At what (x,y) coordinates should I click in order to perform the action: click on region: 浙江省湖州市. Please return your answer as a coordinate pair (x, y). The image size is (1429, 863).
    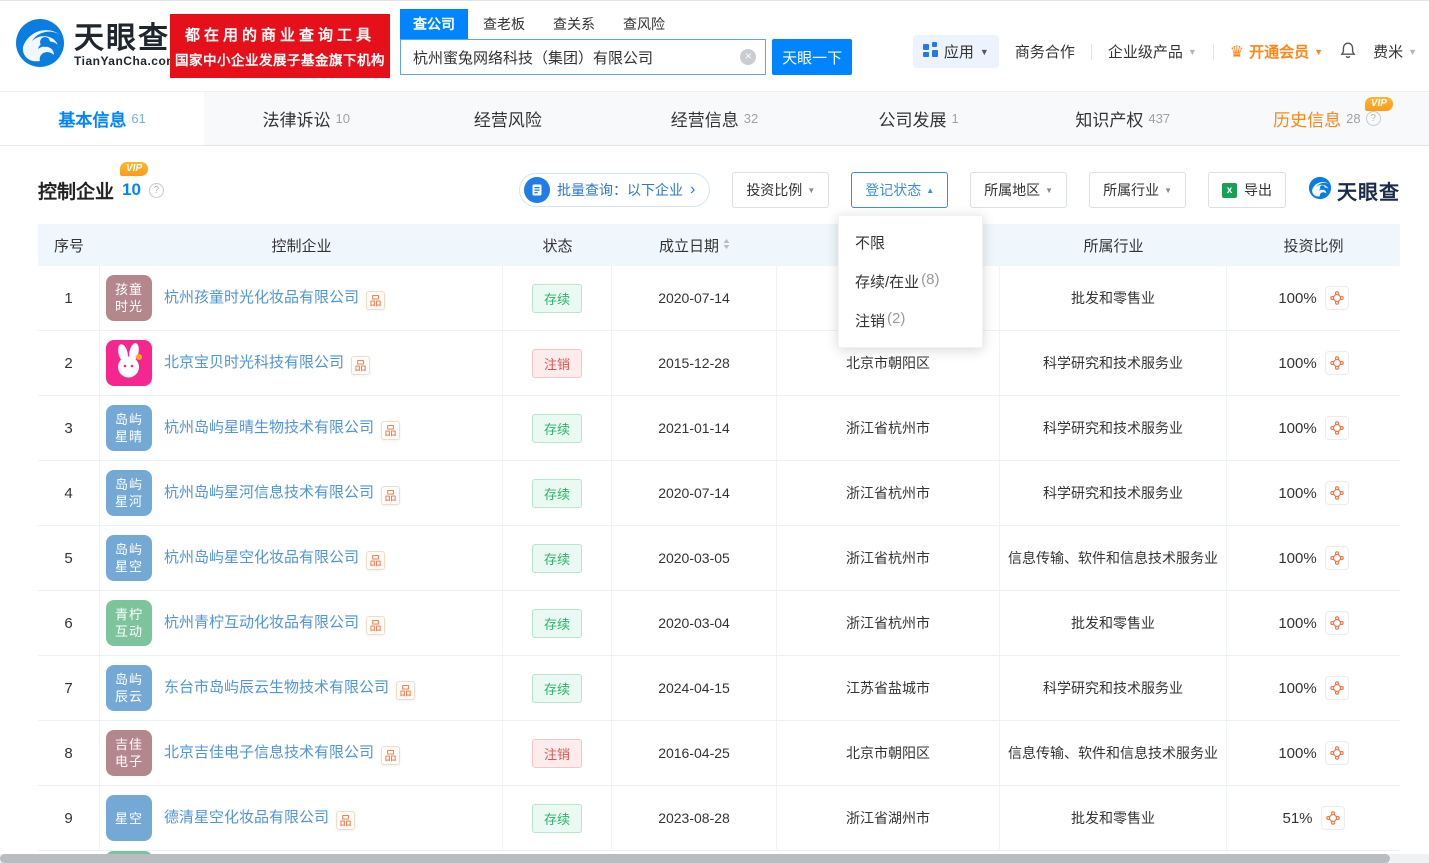
    Looking at the image, I should click on (888, 818).